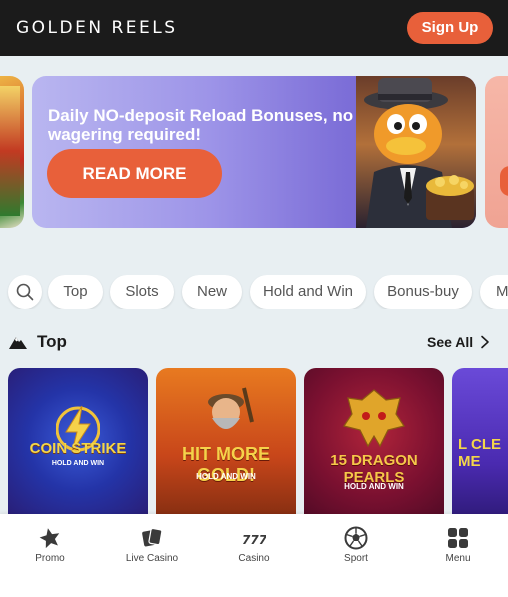 The height and width of the screenshot is (597, 508). I want to click on game-tile-partial: L CLE ME, so click(480, 441).